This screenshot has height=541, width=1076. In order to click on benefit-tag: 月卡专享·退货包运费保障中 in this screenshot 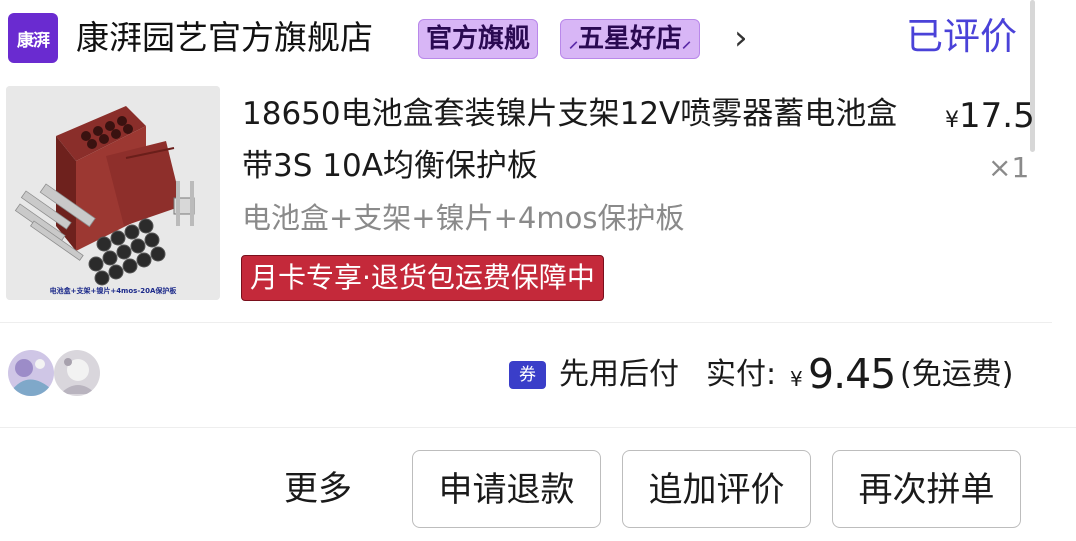, I will do `click(422, 278)`.